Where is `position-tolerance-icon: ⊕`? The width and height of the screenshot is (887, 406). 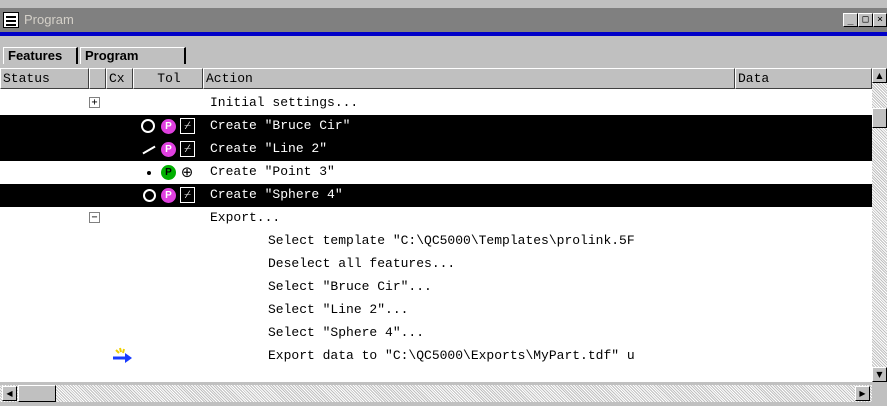
position-tolerance-icon: ⊕ is located at coordinates (187, 172).